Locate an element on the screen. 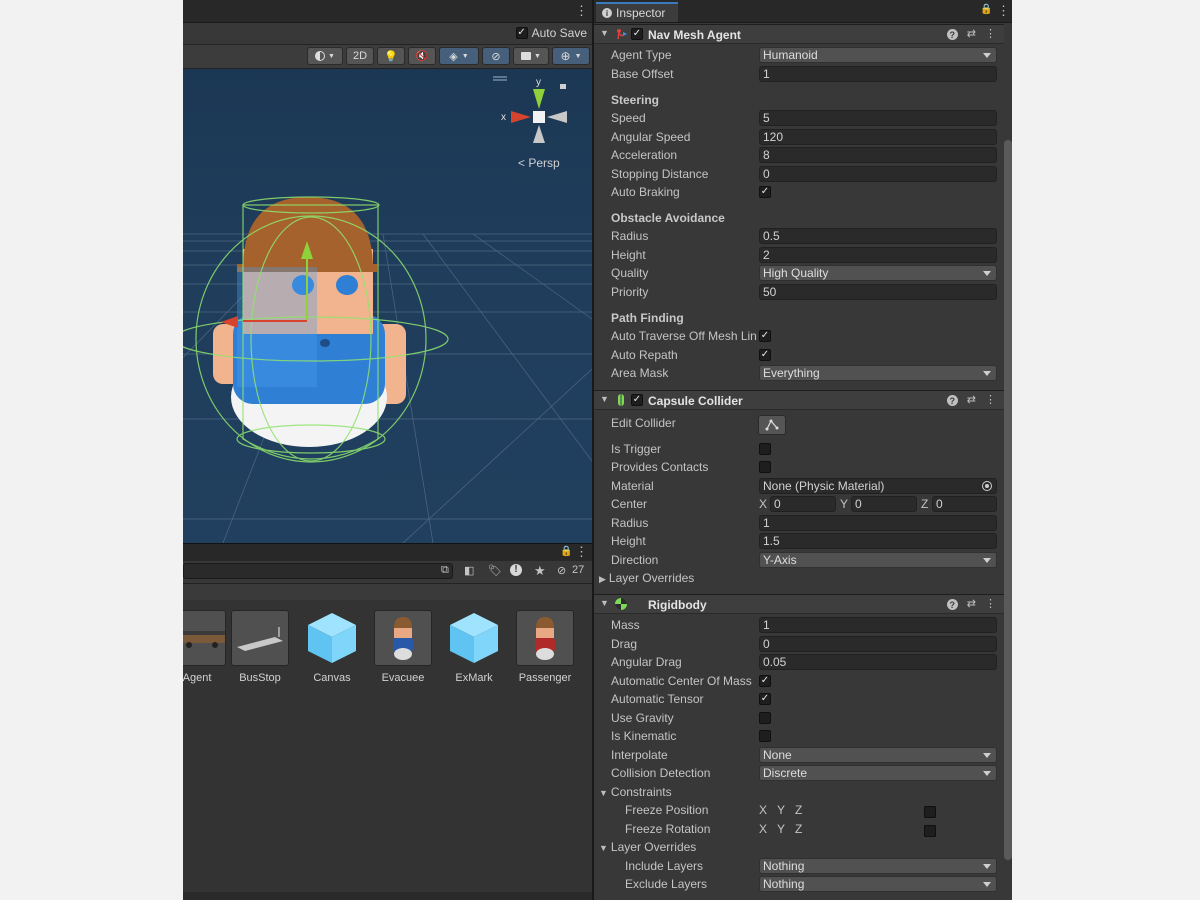  acceleration-field: 8 is located at coordinates (878, 155).